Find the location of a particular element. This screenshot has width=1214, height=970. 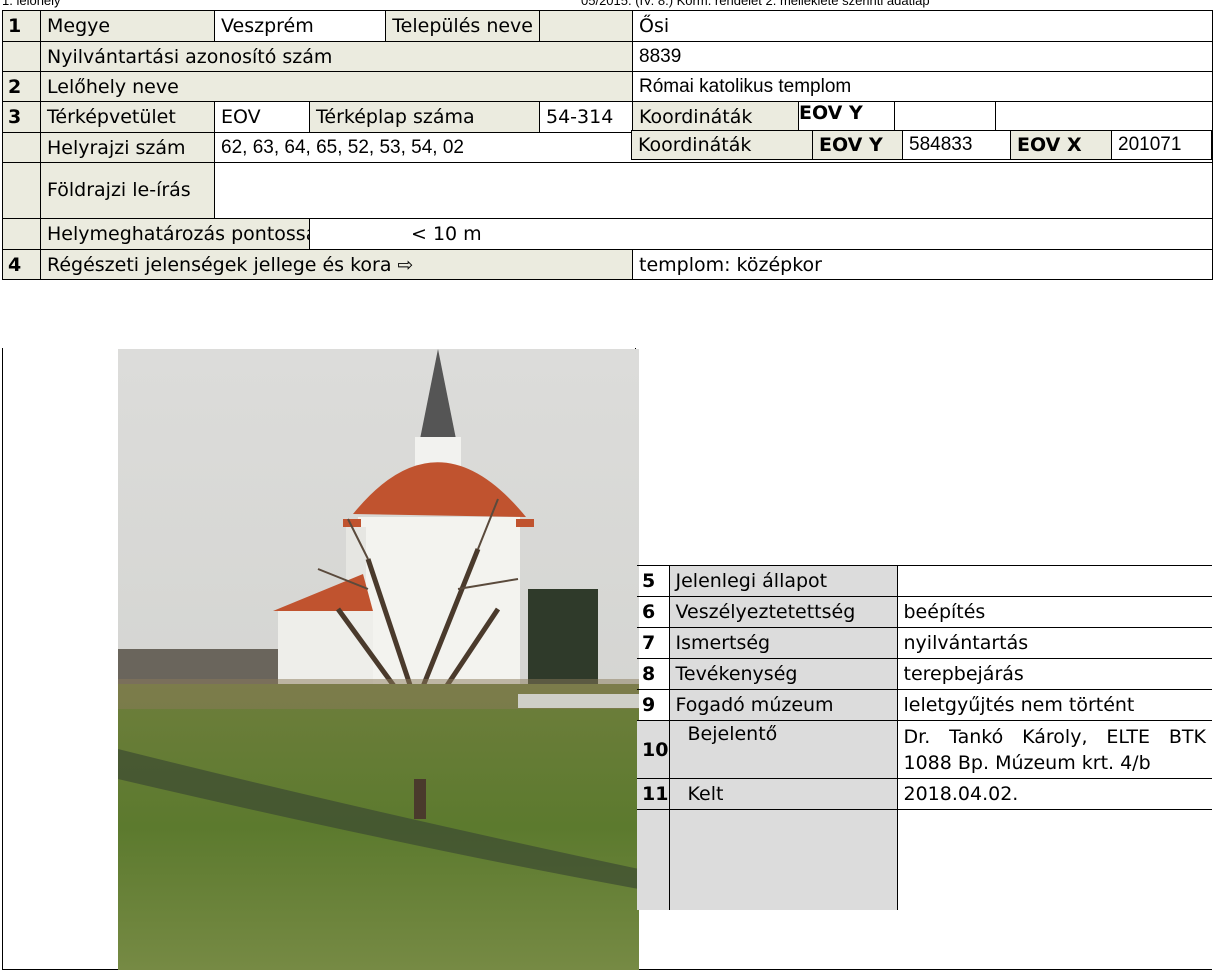

foldrajzi-label: Földrajzi le-írás is located at coordinates (127, 190).